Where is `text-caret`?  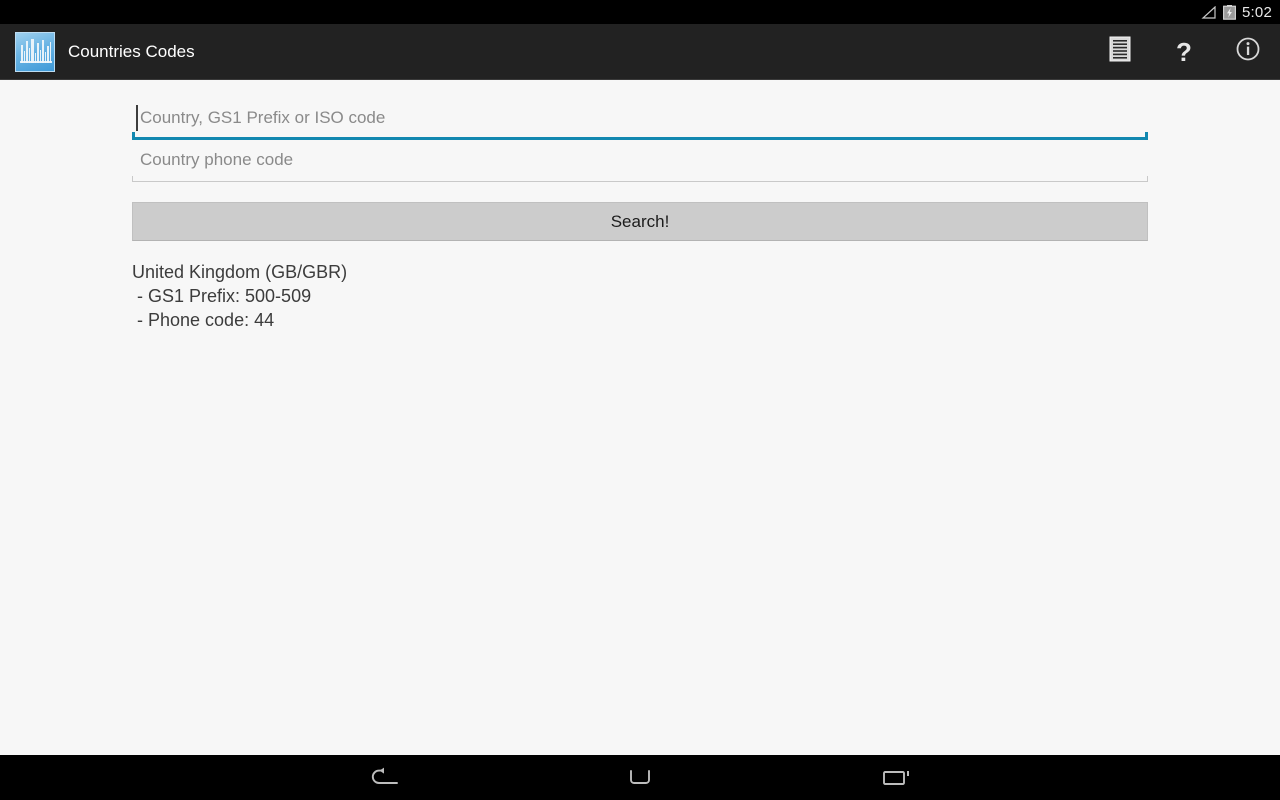 text-caret is located at coordinates (137, 118).